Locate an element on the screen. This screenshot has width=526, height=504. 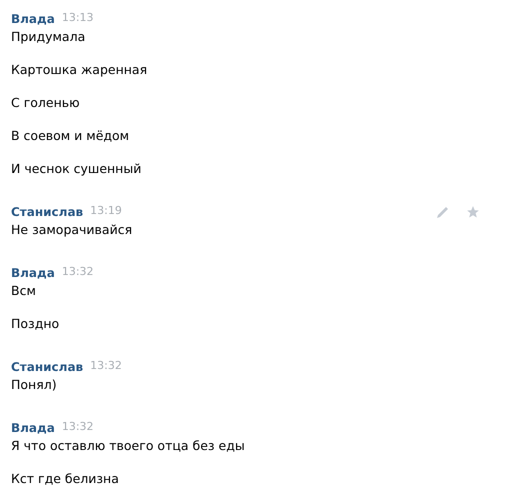
message-text: Я что оставлю твоего отца без еды is located at coordinates (128, 446).